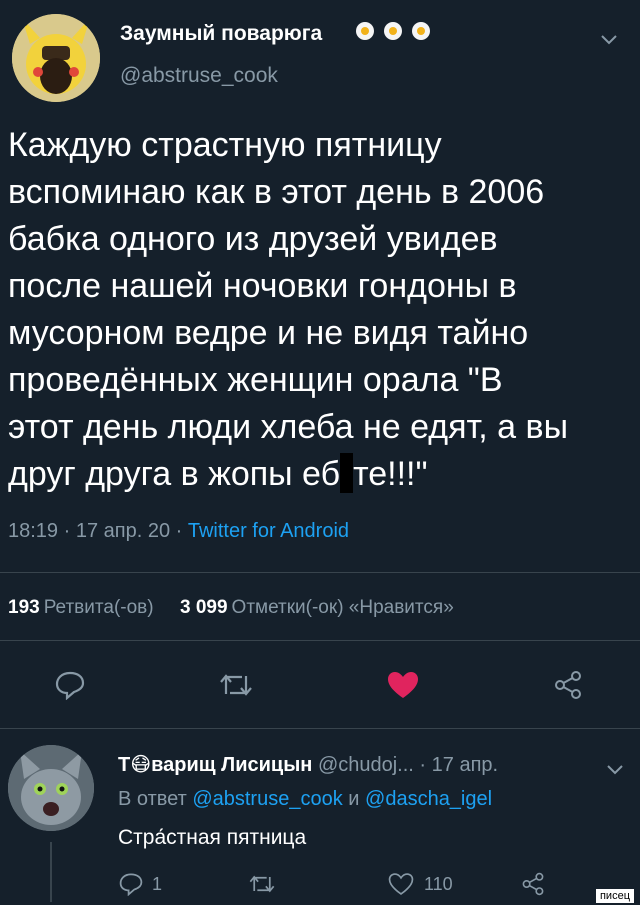  I want to click on mention-link: @dascha_igel, so click(428, 799).